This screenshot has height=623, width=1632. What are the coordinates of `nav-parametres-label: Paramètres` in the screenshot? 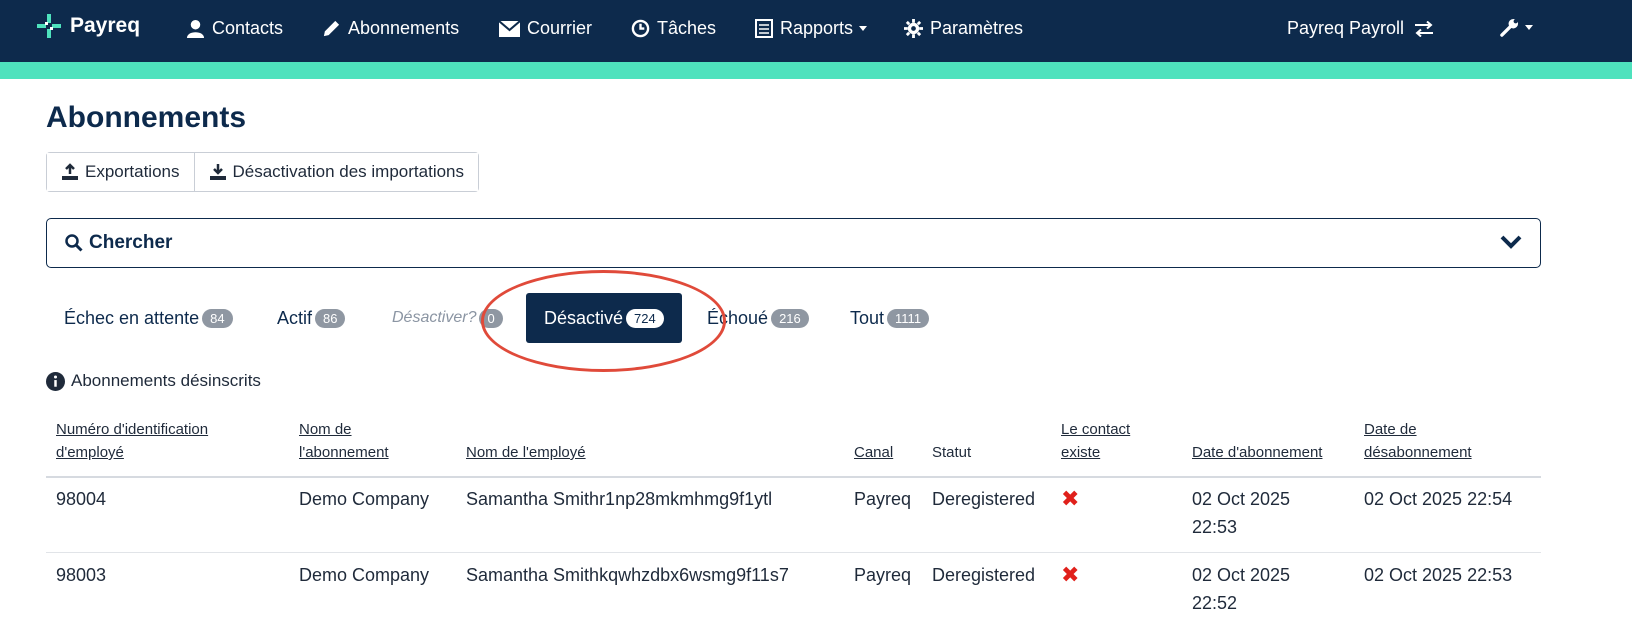 It's located at (977, 28).